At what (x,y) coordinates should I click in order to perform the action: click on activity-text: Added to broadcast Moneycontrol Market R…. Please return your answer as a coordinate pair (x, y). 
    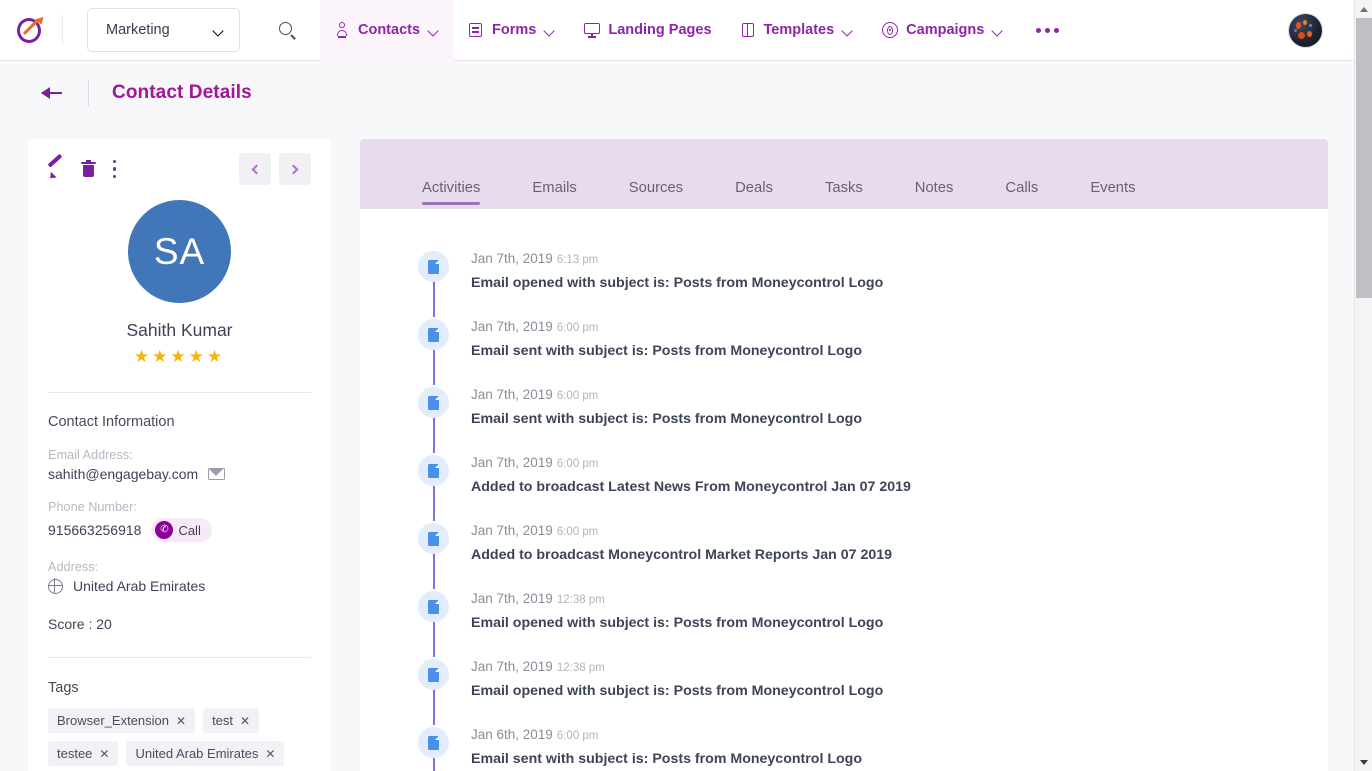
    Looking at the image, I should click on (682, 555).